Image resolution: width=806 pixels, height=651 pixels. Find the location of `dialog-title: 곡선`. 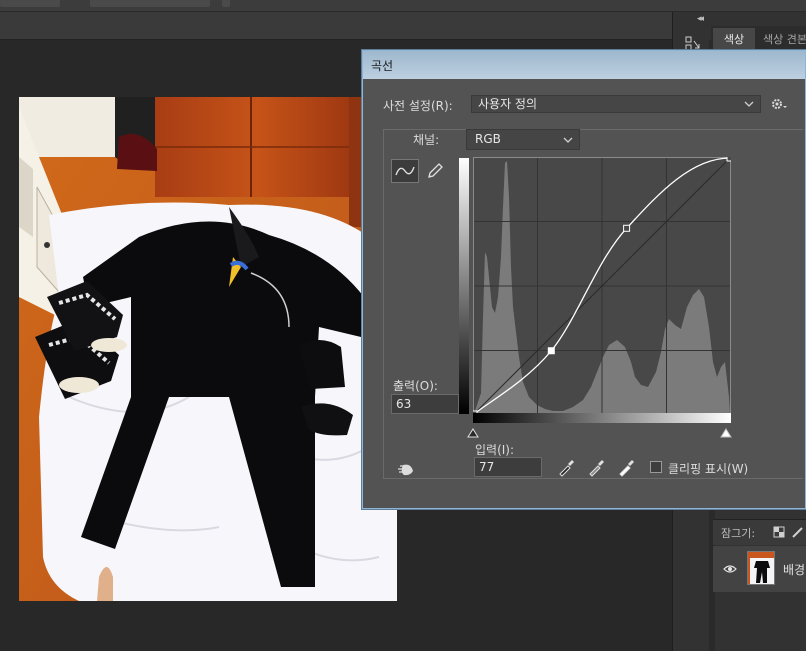

dialog-title: 곡선 is located at coordinates (382, 66).